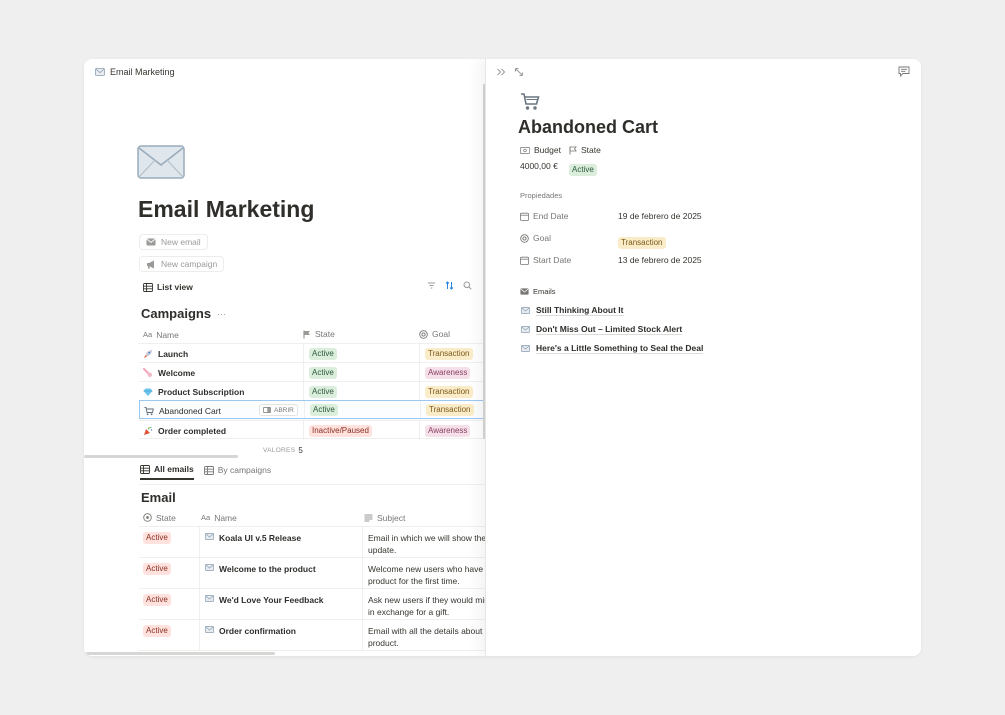  Describe the element at coordinates (572, 310) in the screenshot. I see `related-email-link: Still Thinking About It` at that location.